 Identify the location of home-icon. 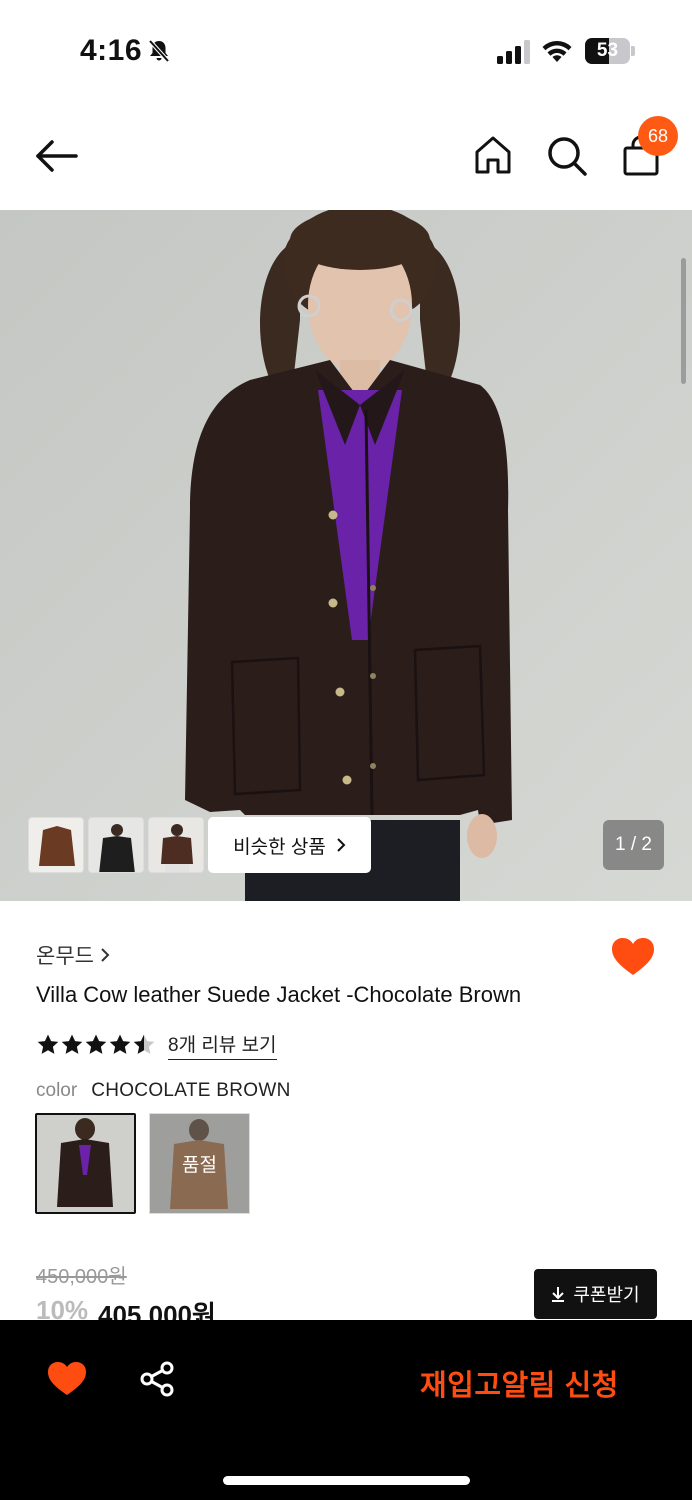
(493, 155).